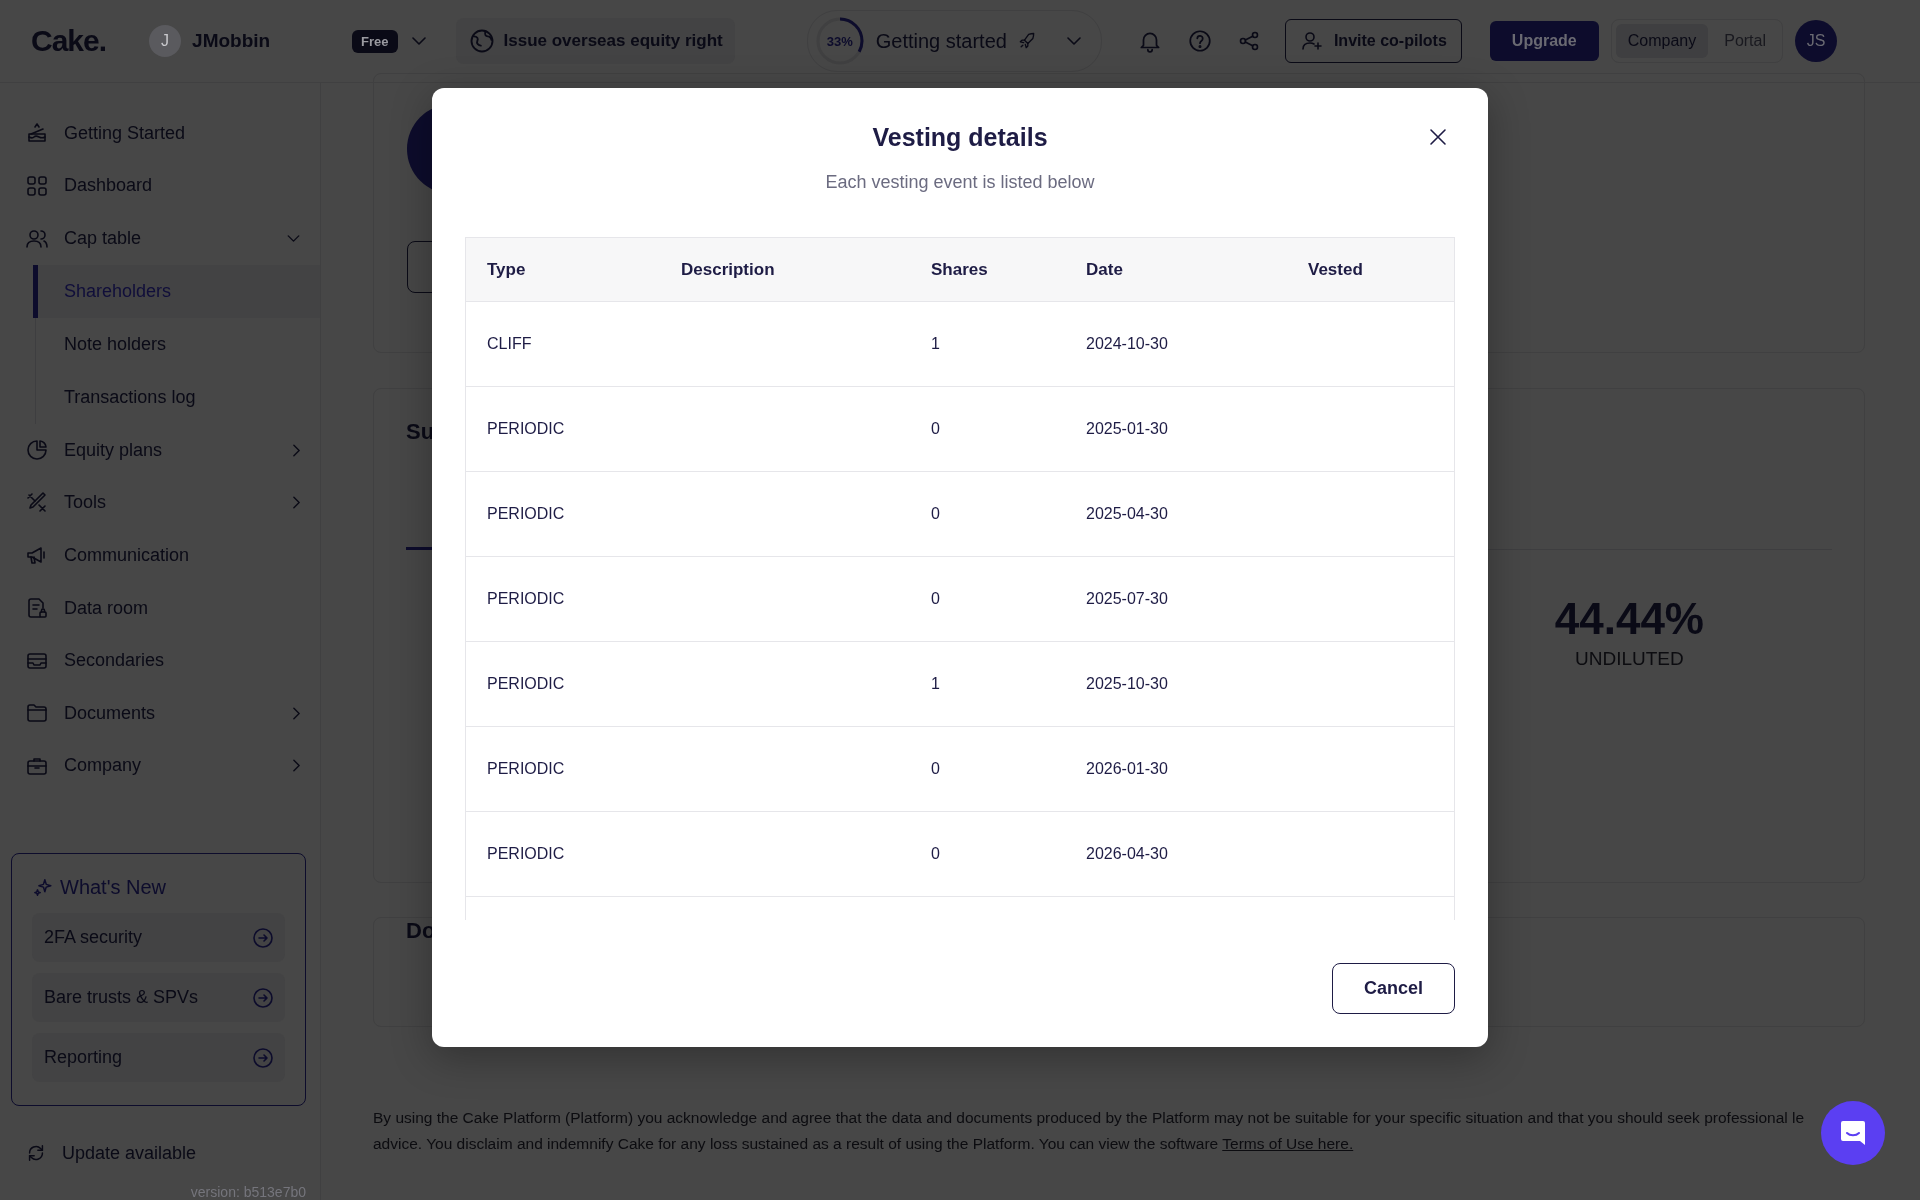 The height and width of the screenshot is (1200, 1920). I want to click on task-button: Issue overseas equity right, so click(595, 41).